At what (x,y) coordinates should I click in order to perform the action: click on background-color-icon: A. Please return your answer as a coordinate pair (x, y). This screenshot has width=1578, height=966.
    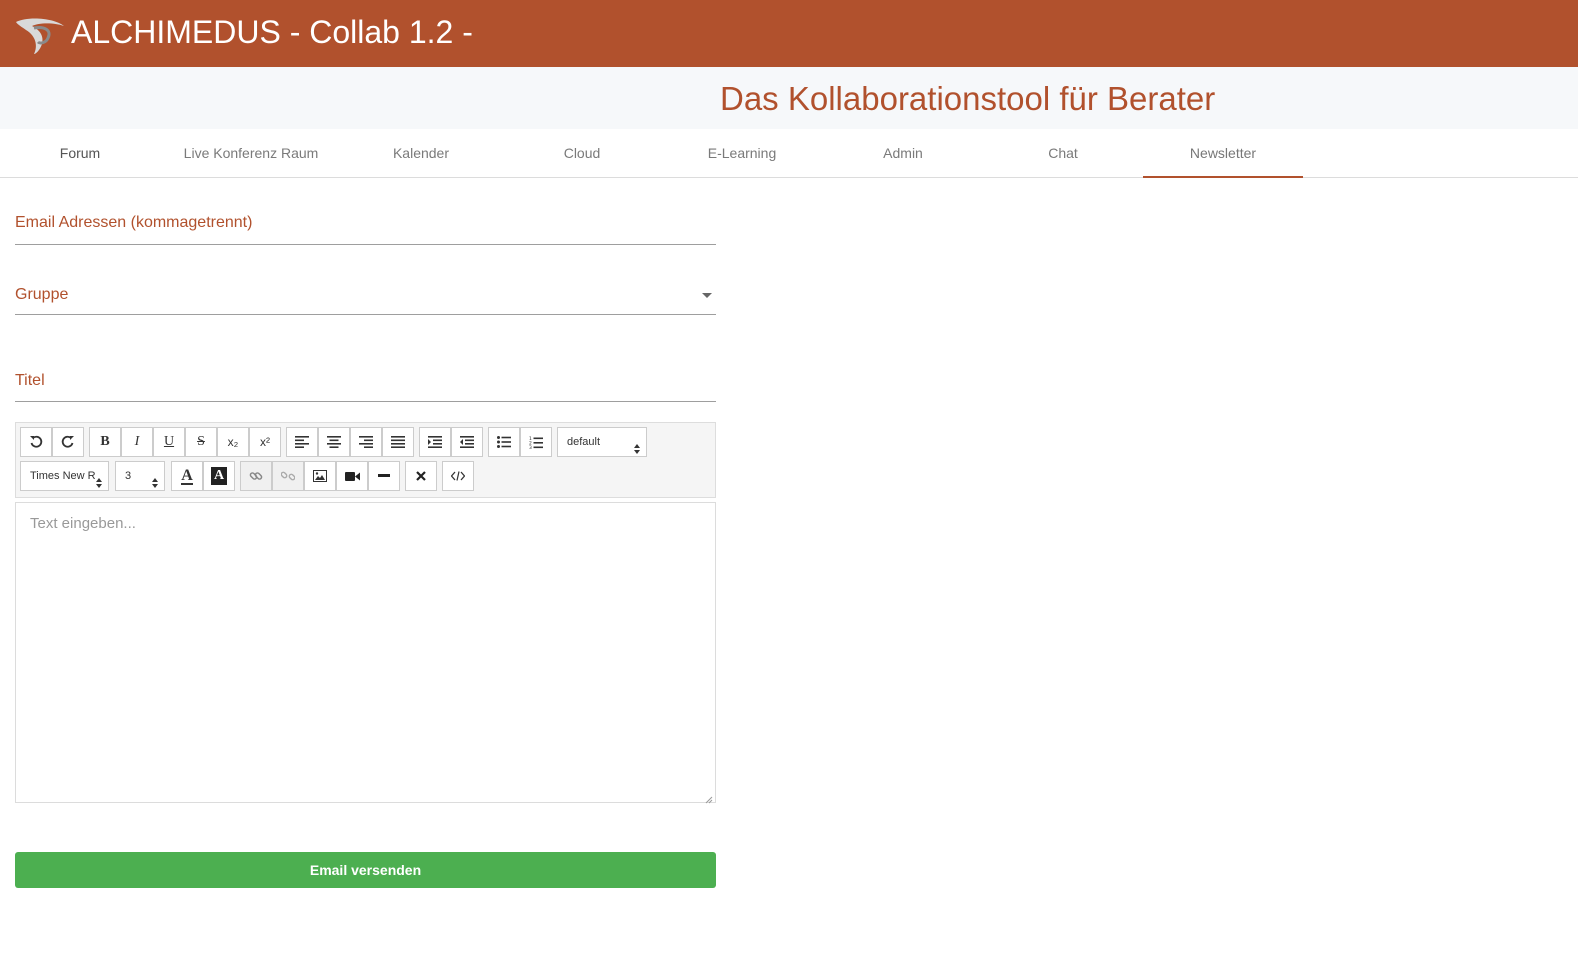
    Looking at the image, I should click on (219, 476).